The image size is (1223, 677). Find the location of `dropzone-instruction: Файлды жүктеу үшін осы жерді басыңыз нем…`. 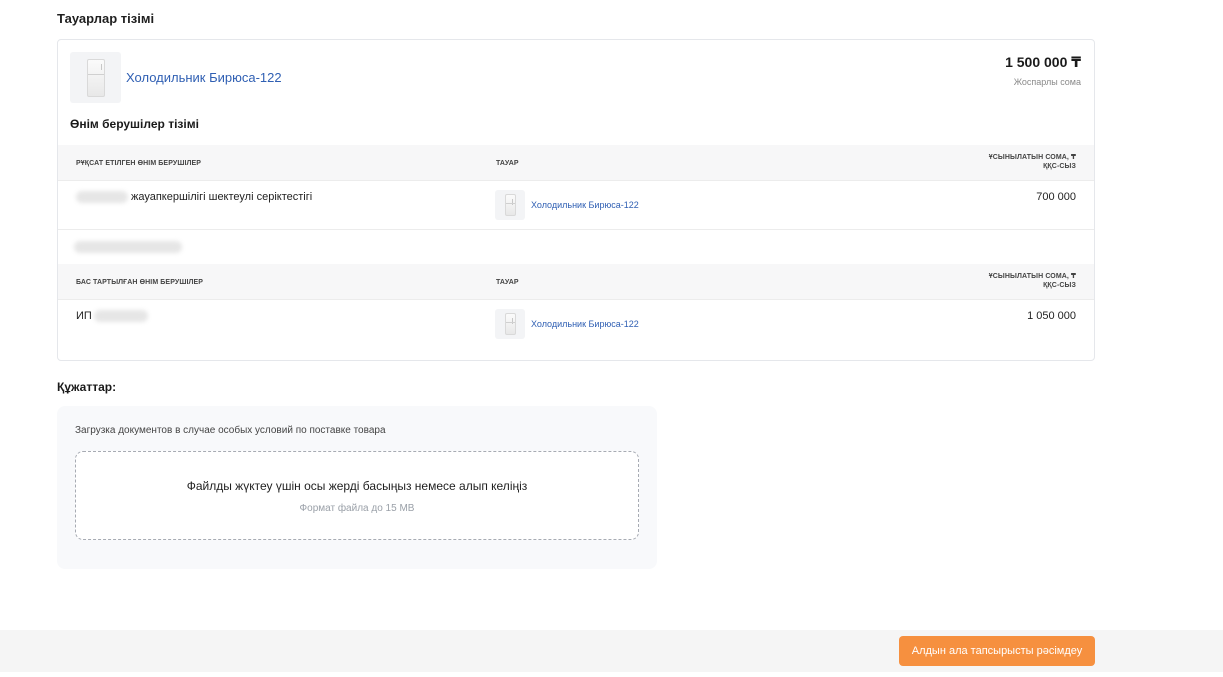

dropzone-instruction: Файлды жүктеу үшін осы жерді басыңыз нем… is located at coordinates (357, 486).